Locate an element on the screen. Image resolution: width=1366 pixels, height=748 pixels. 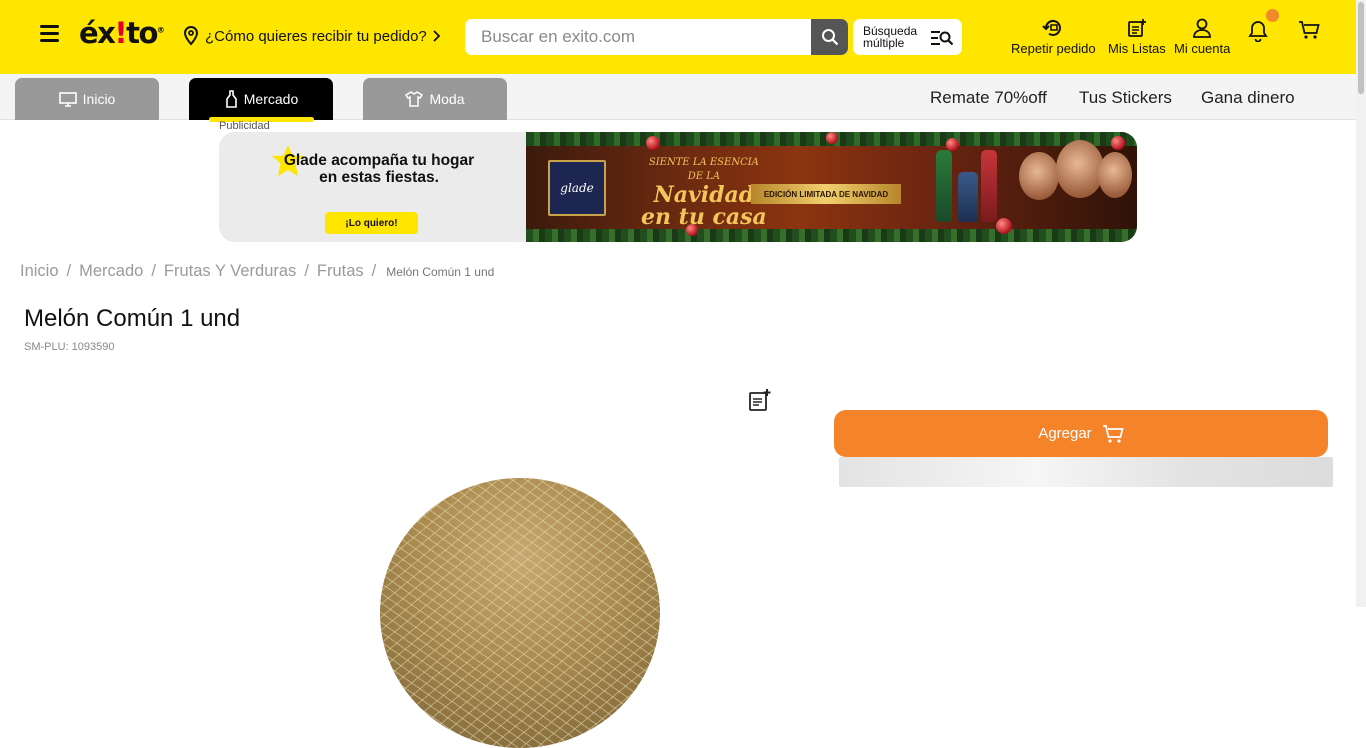
multi-search-icon is located at coordinates (942, 38).